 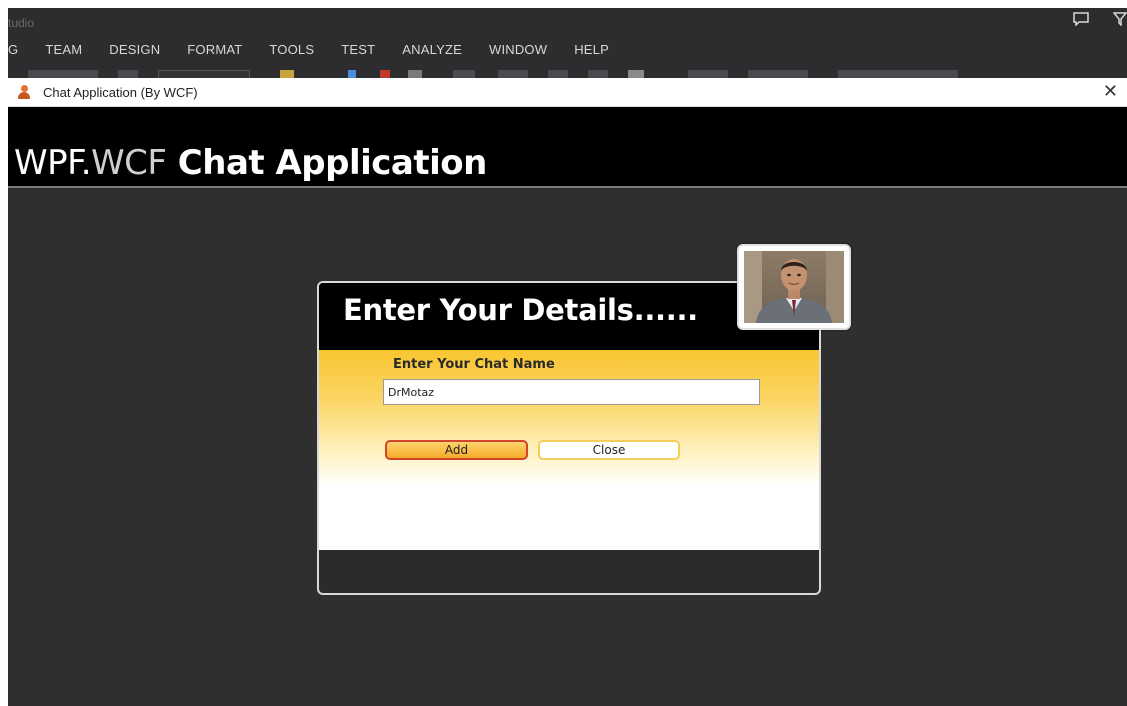 What do you see at coordinates (567, 147) in the screenshot?
I see `app-header: WPF.WCF Chat Application` at bounding box center [567, 147].